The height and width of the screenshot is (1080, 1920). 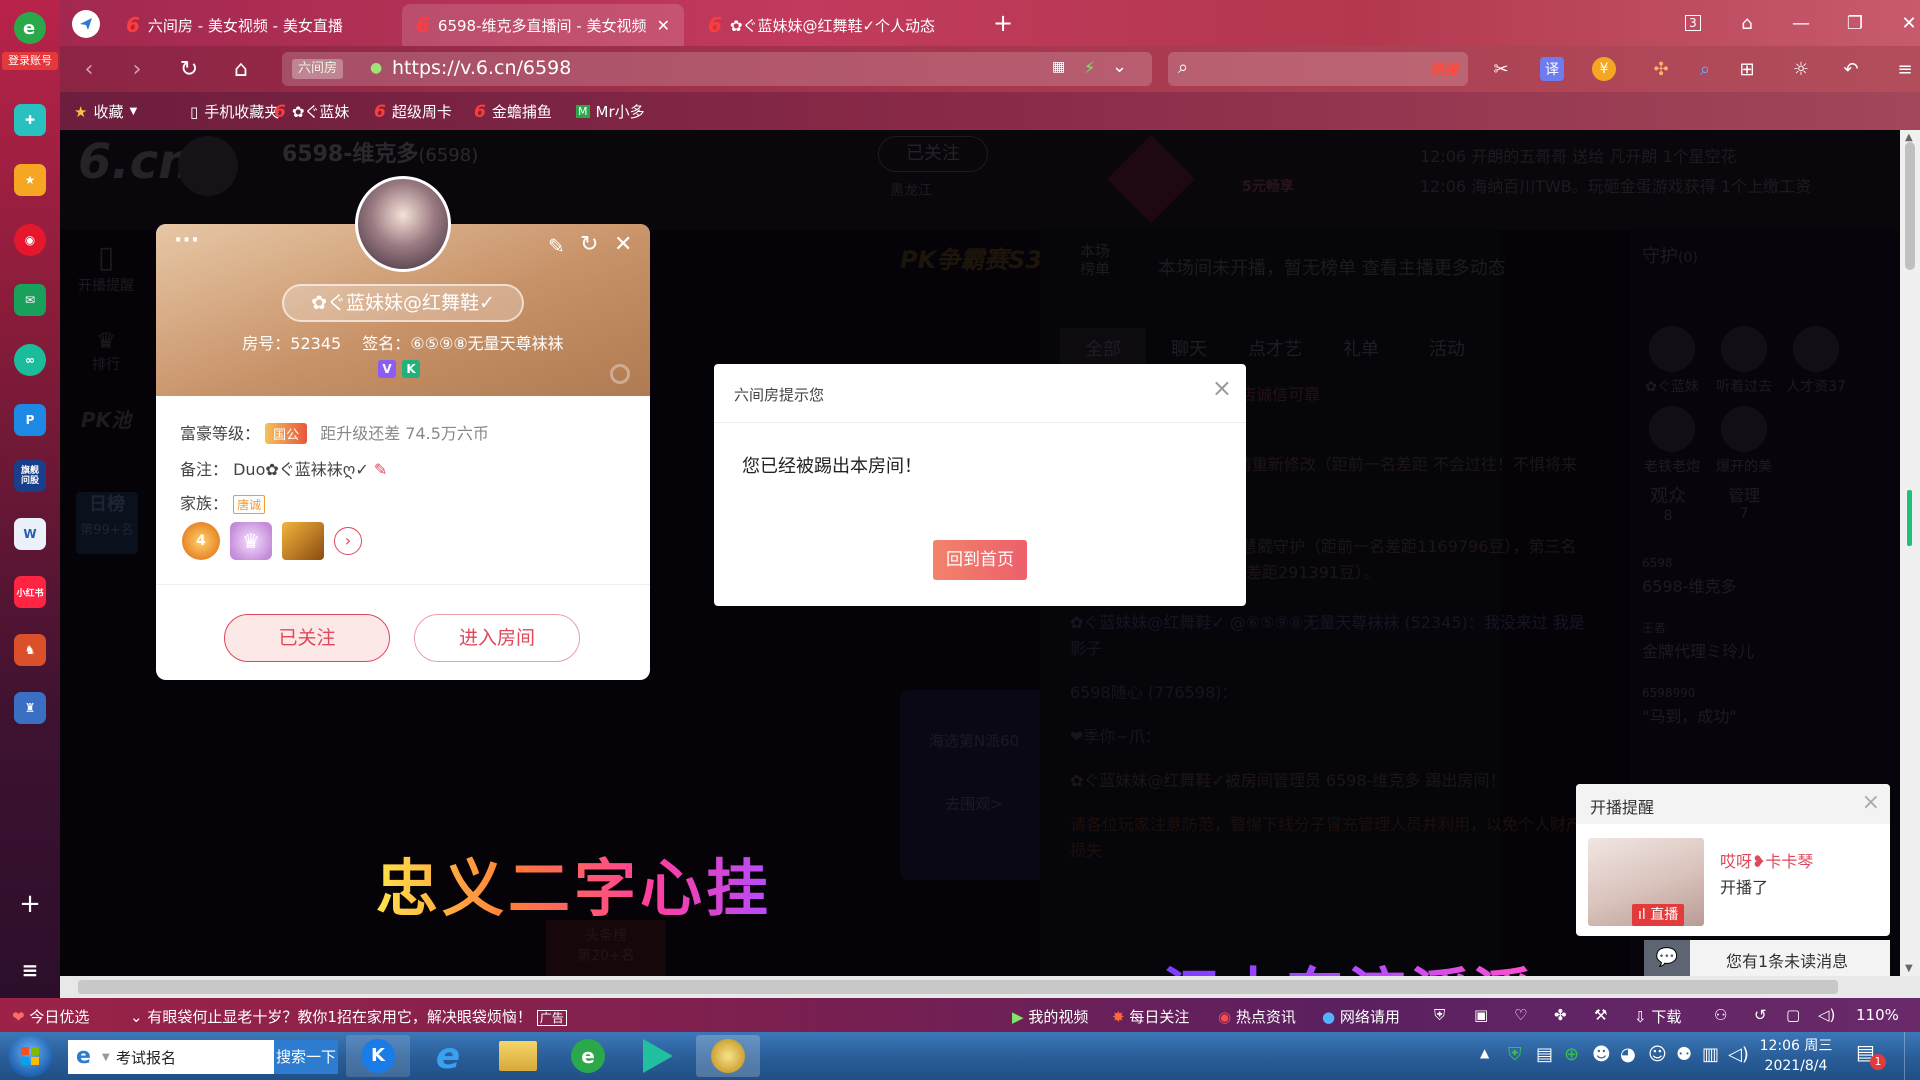 What do you see at coordinates (189, 69) in the screenshot?
I see `refresh-button: ↻` at bounding box center [189, 69].